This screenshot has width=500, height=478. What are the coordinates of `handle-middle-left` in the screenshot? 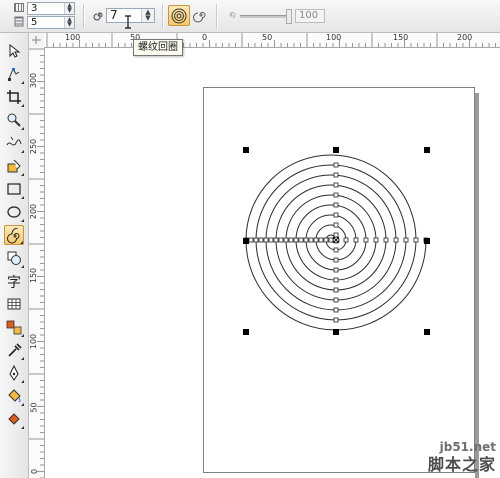 It's located at (246, 241).